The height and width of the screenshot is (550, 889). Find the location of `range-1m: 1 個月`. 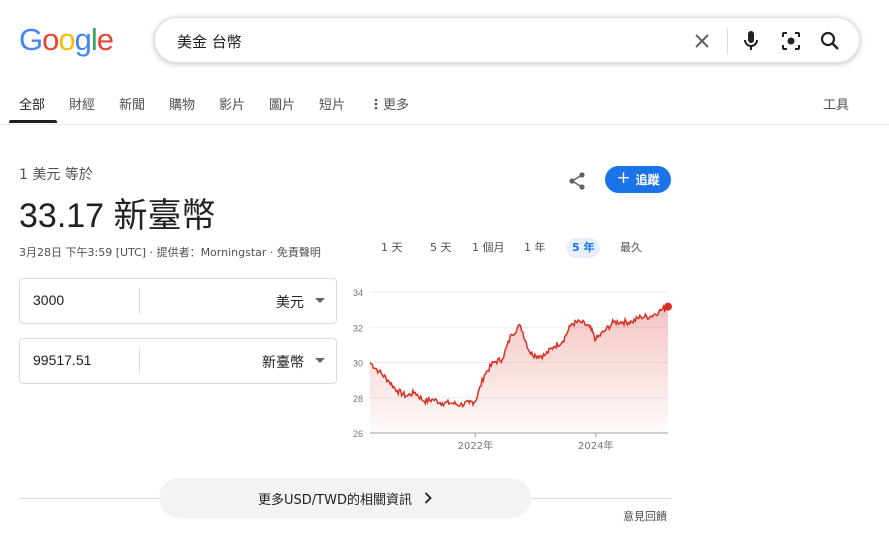

range-1m: 1 個月 is located at coordinates (488, 248).